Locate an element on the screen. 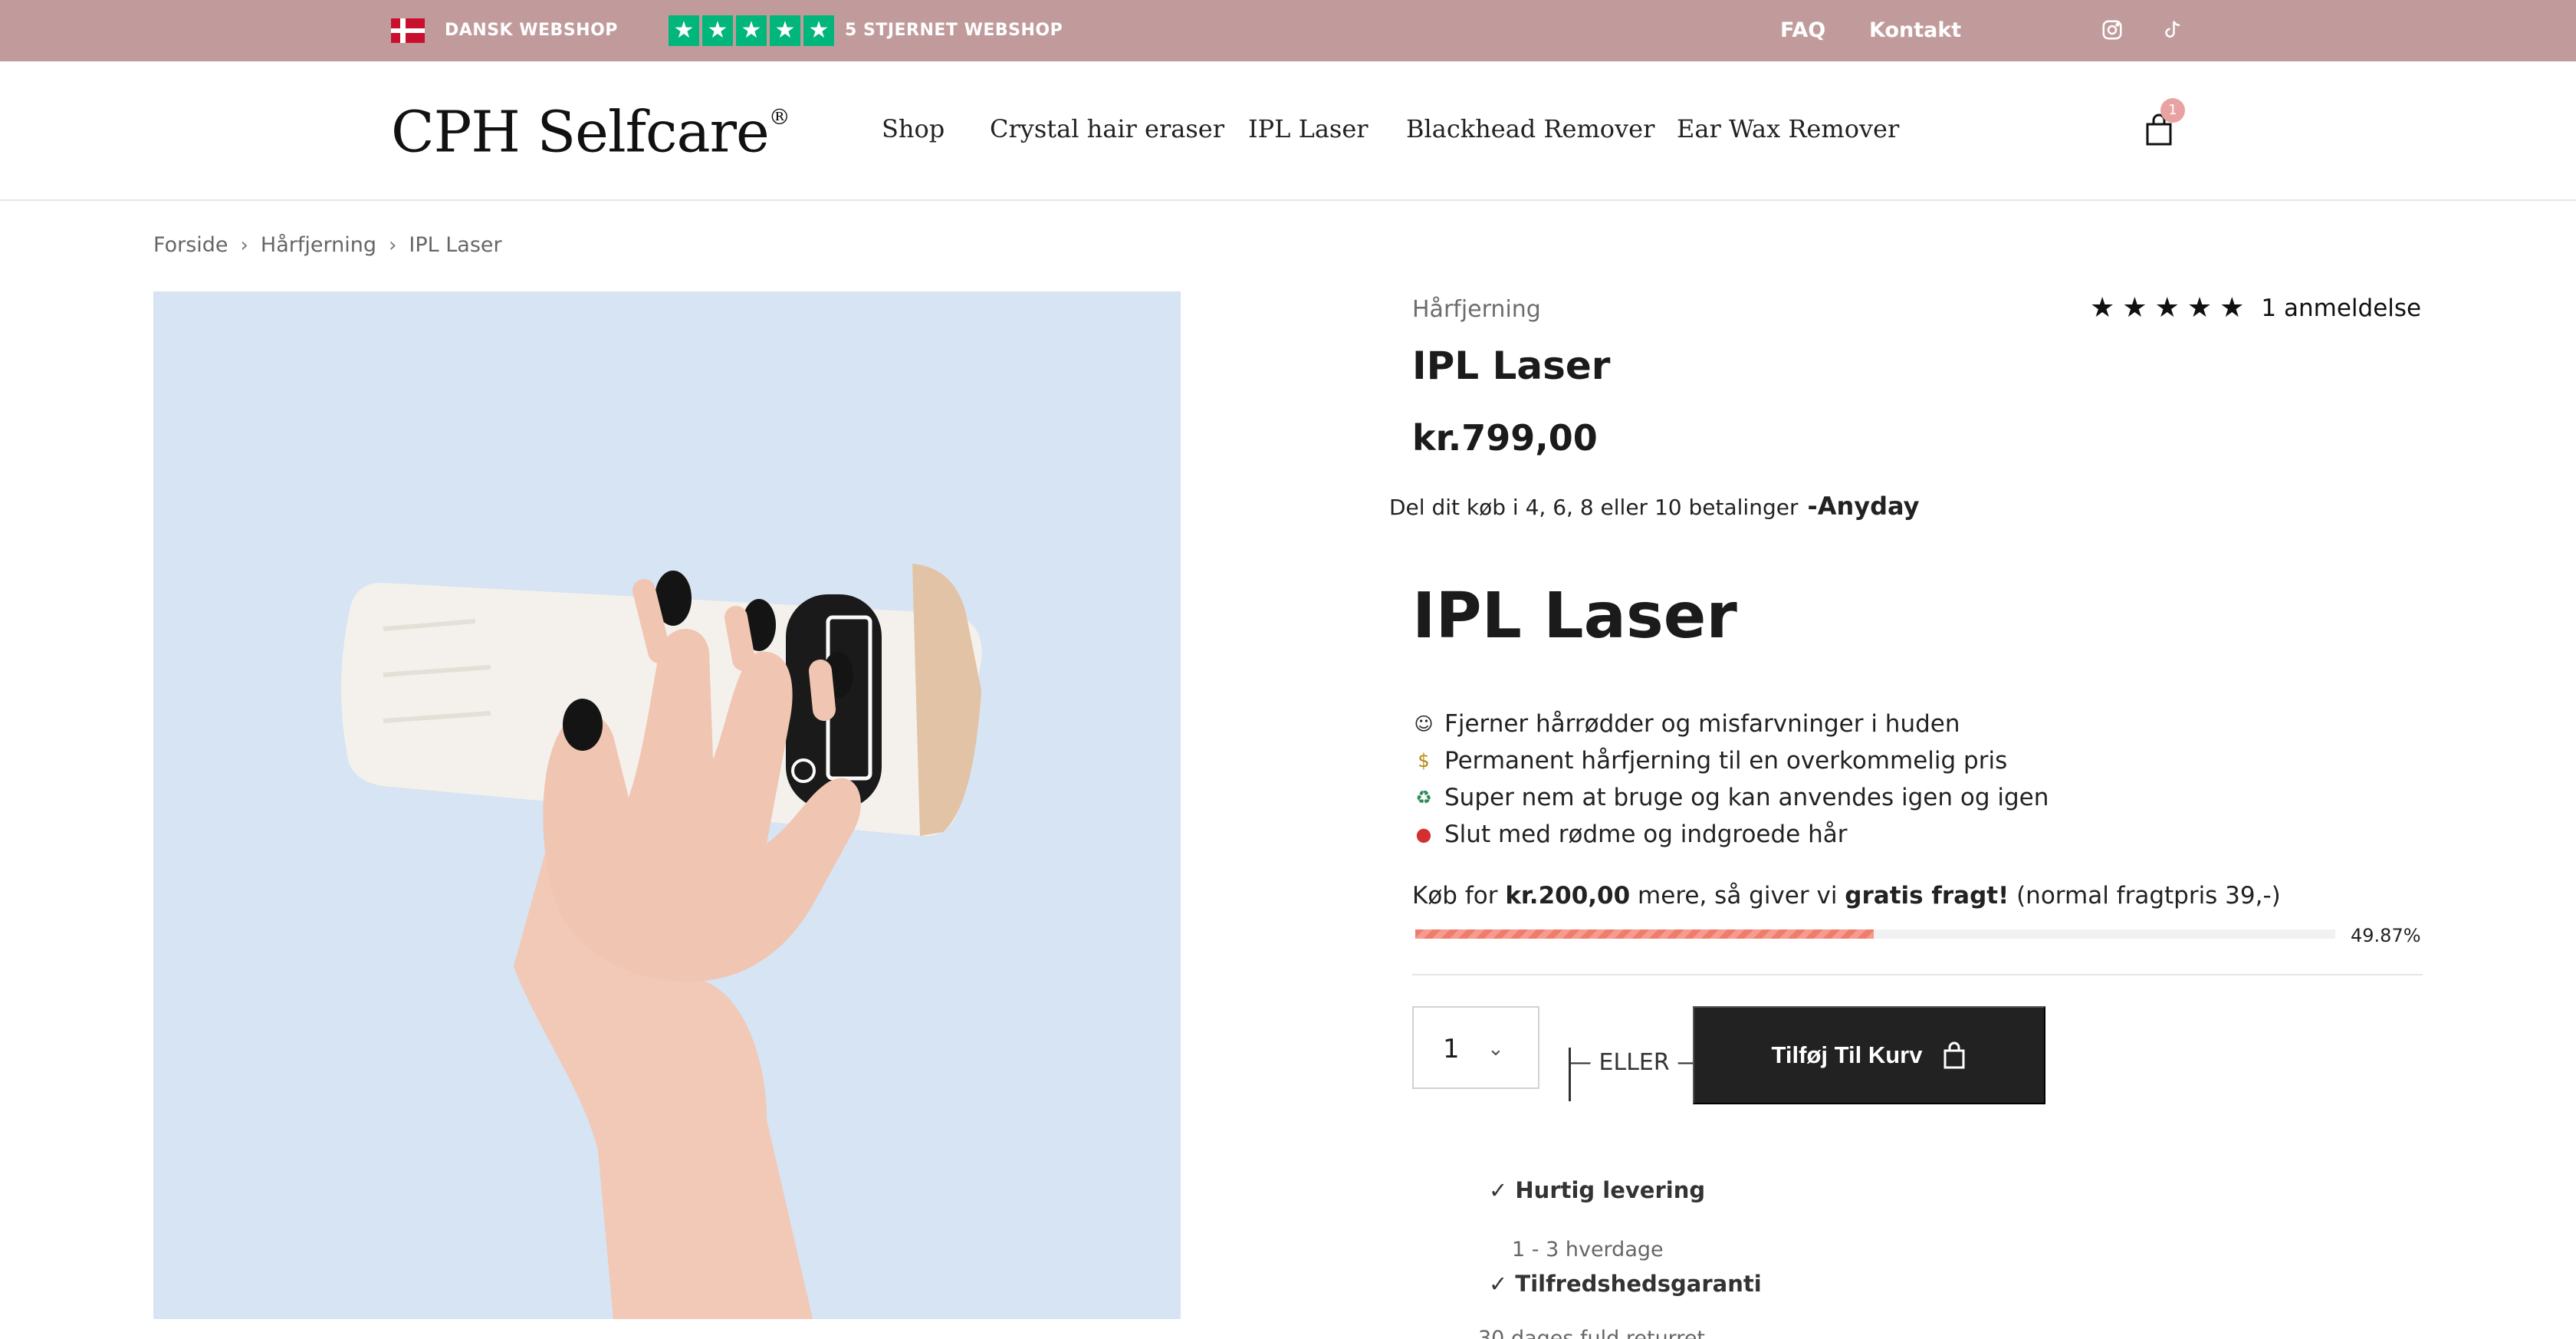 The width and height of the screenshot is (2576, 1339). ipl-device-hand-illustration is located at coordinates (661, 941).